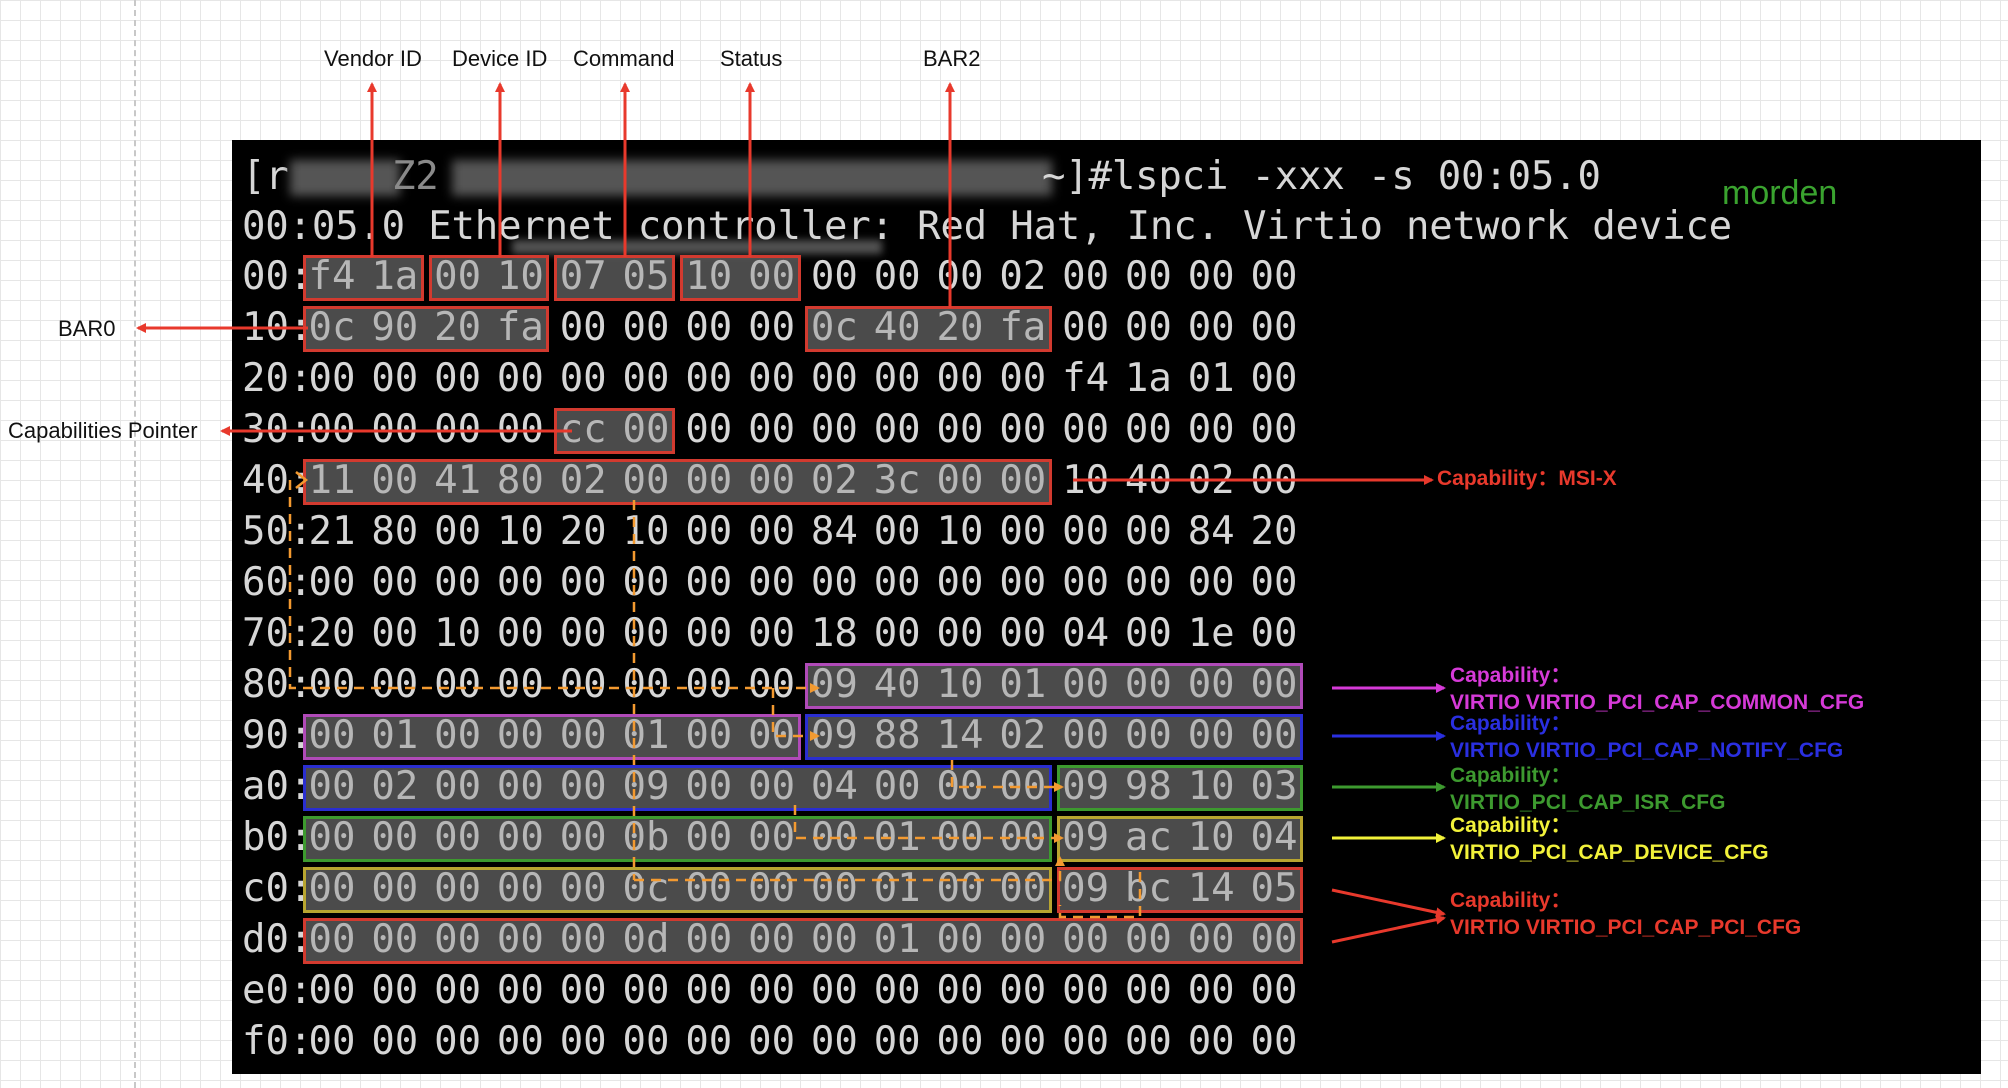 The width and height of the screenshot is (2008, 1088). What do you see at coordinates (1388, 929) in the screenshot?
I see `pci-arrow-lower` at bounding box center [1388, 929].